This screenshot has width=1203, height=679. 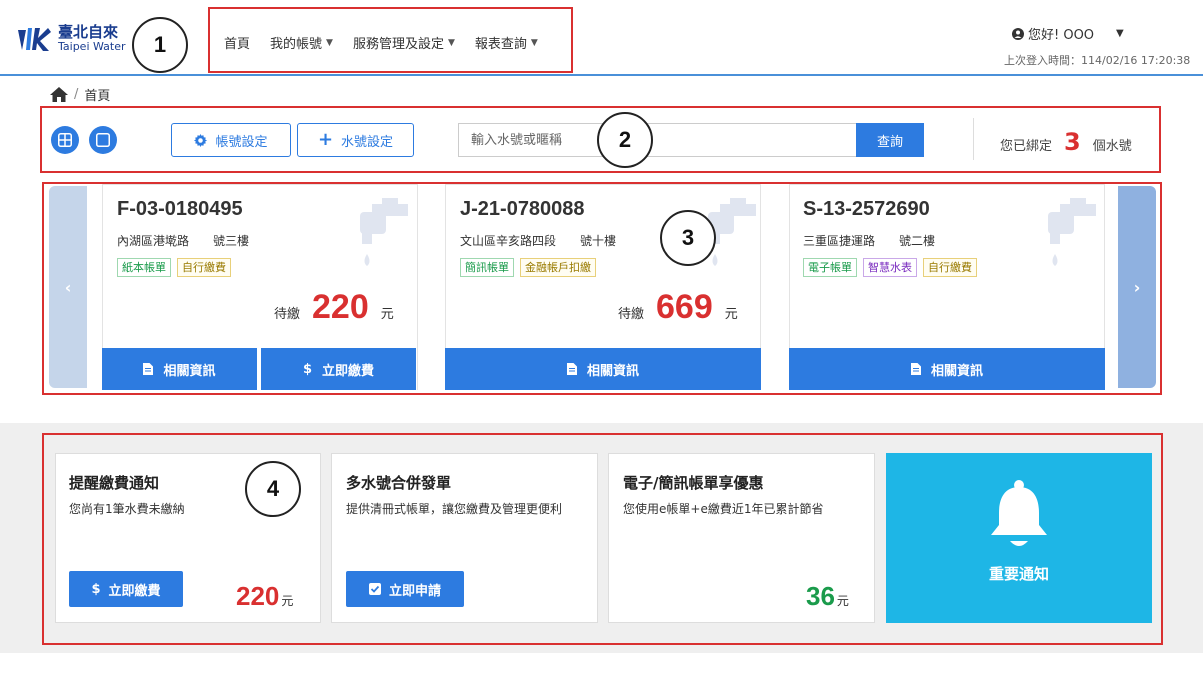 I want to click on annotation-marker-4: 4, so click(x=273, y=489).